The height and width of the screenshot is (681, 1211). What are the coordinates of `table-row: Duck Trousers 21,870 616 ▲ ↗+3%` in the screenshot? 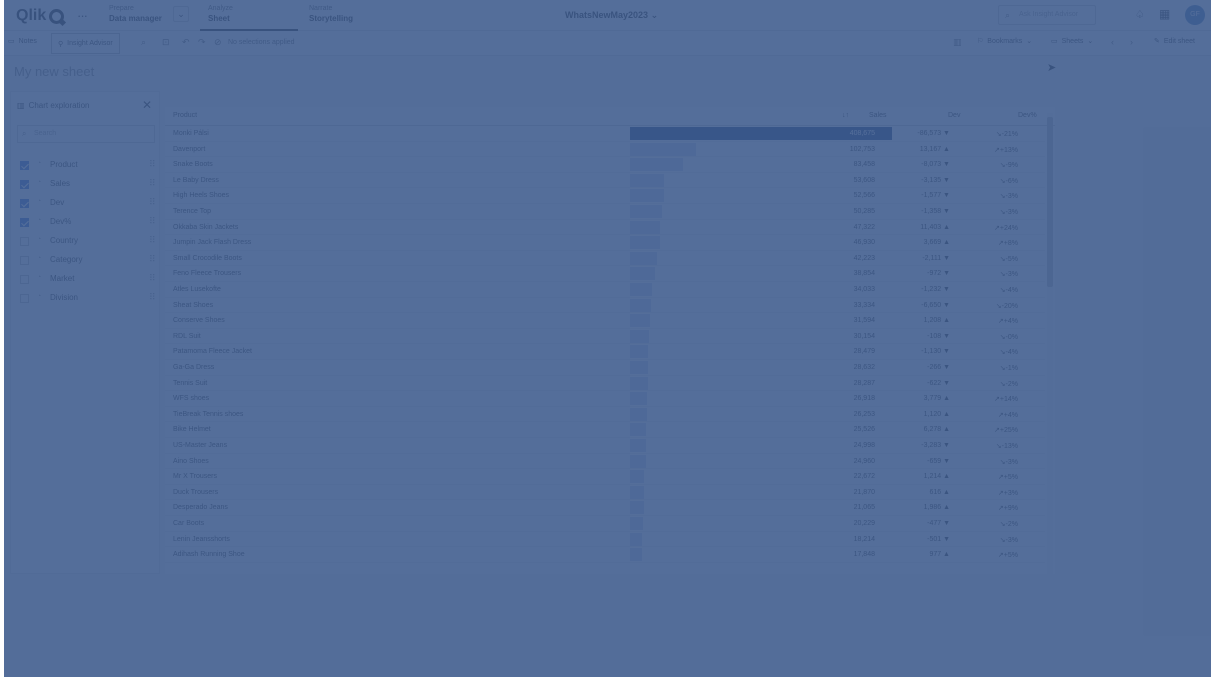 It's located at (605, 493).